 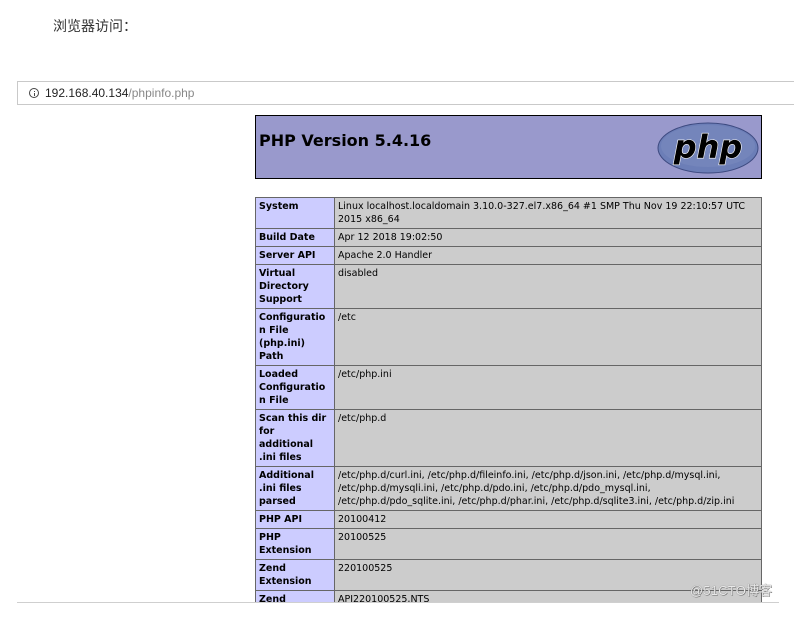 I want to click on row-value: /etc, so click(x=548, y=337).